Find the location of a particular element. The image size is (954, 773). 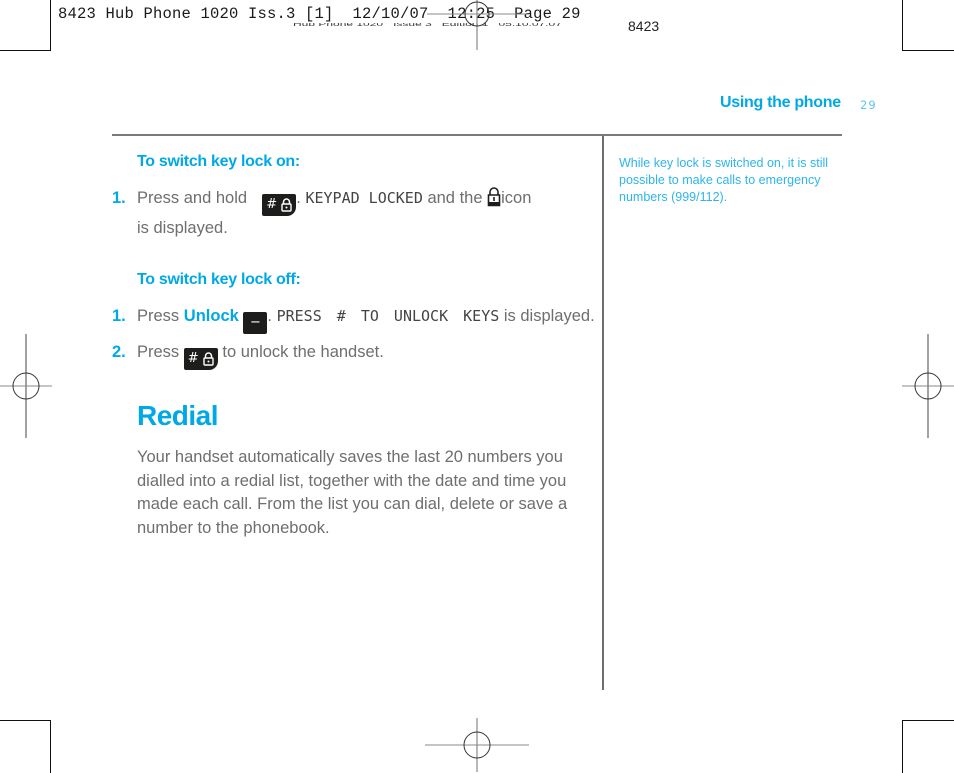

unlock-keyword: Unlock is located at coordinates (211, 316).